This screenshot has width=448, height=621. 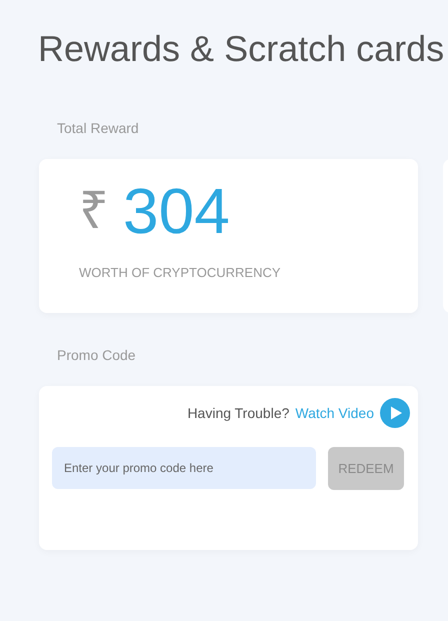 What do you see at coordinates (98, 128) in the screenshot?
I see `section-label: Total Reward` at bounding box center [98, 128].